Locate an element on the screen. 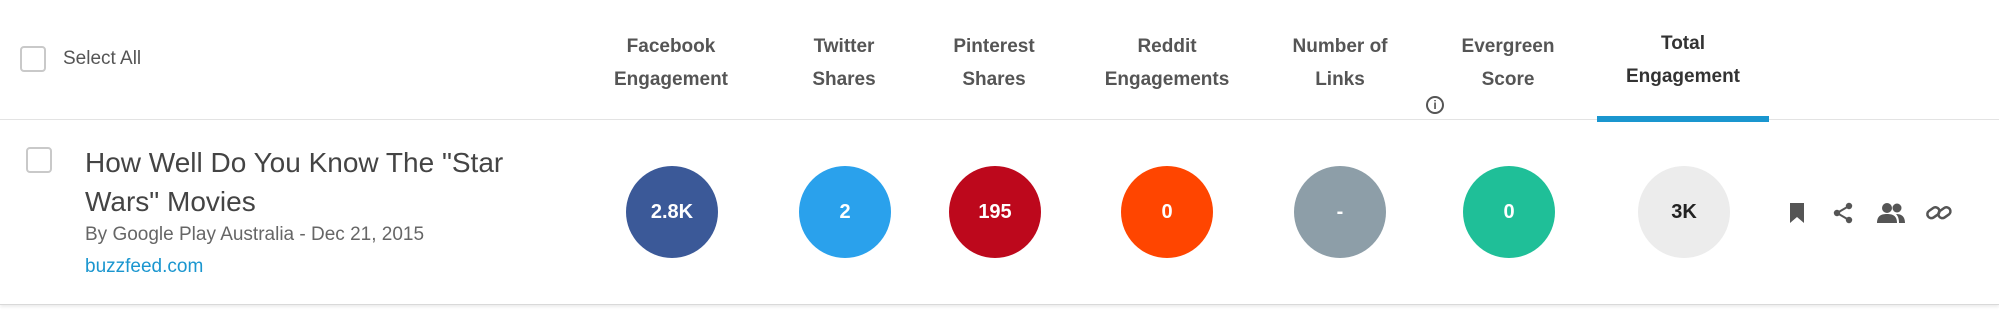  share-icon is located at coordinates (1843, 213).